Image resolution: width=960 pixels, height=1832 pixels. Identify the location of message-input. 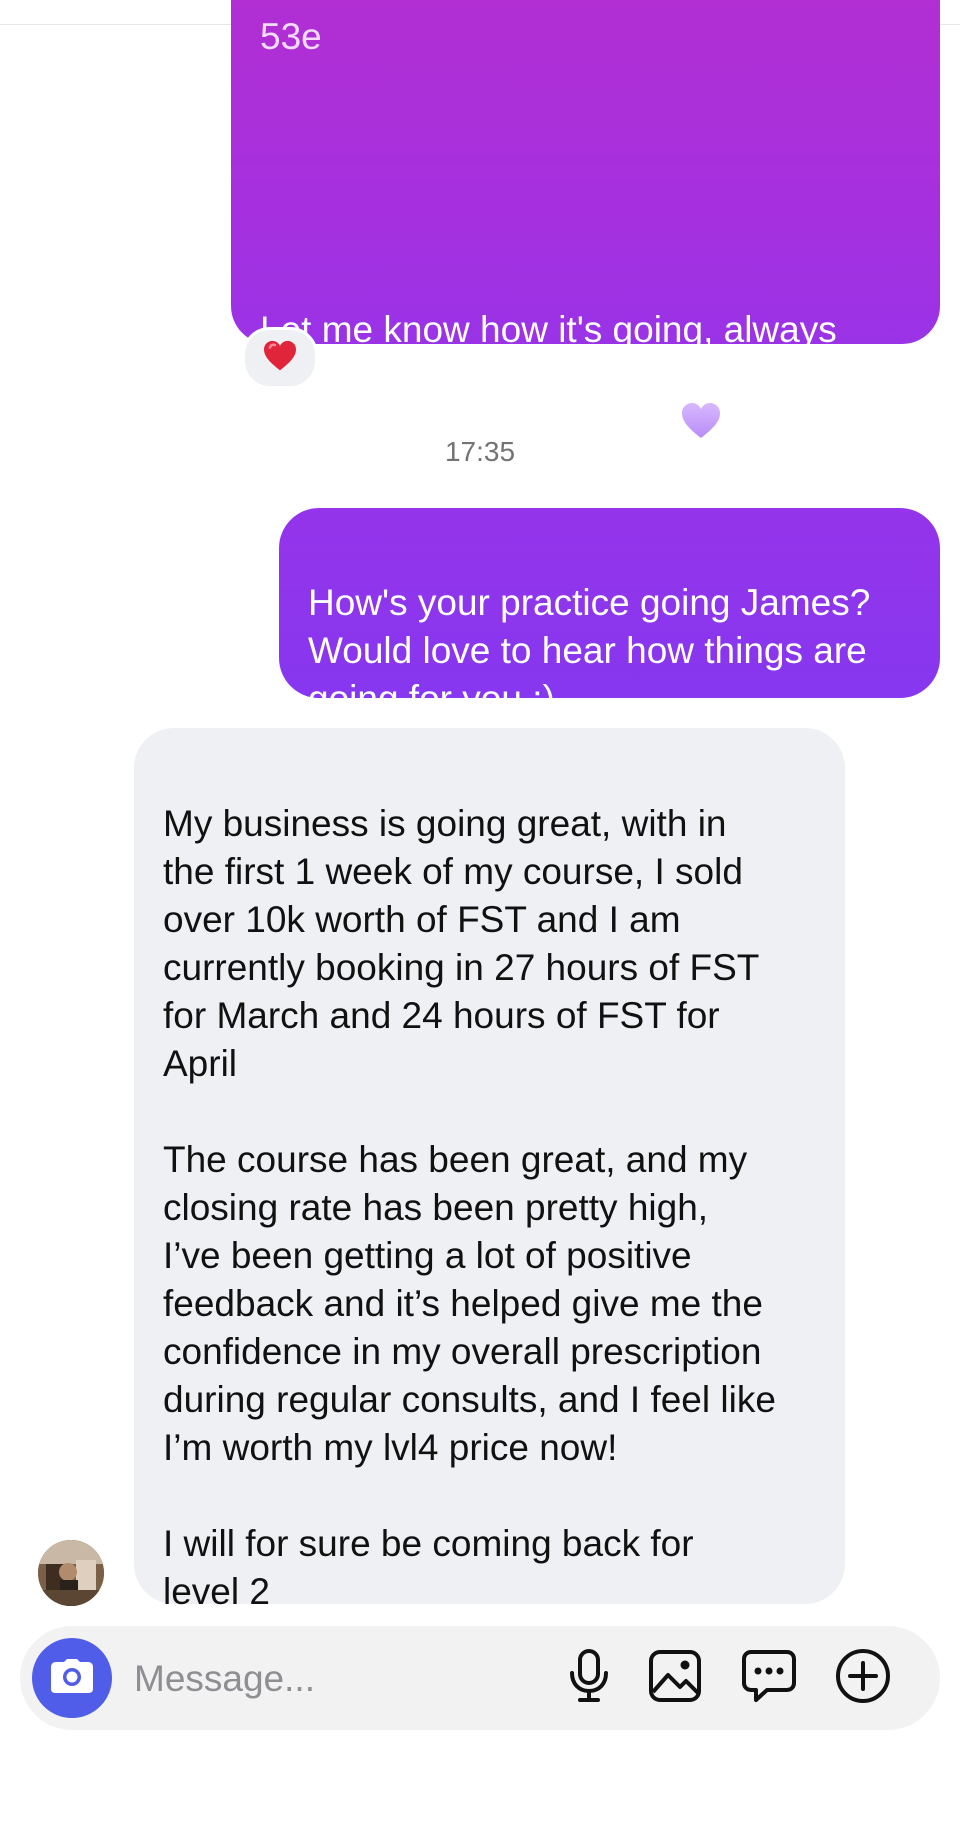
(334, 1679).